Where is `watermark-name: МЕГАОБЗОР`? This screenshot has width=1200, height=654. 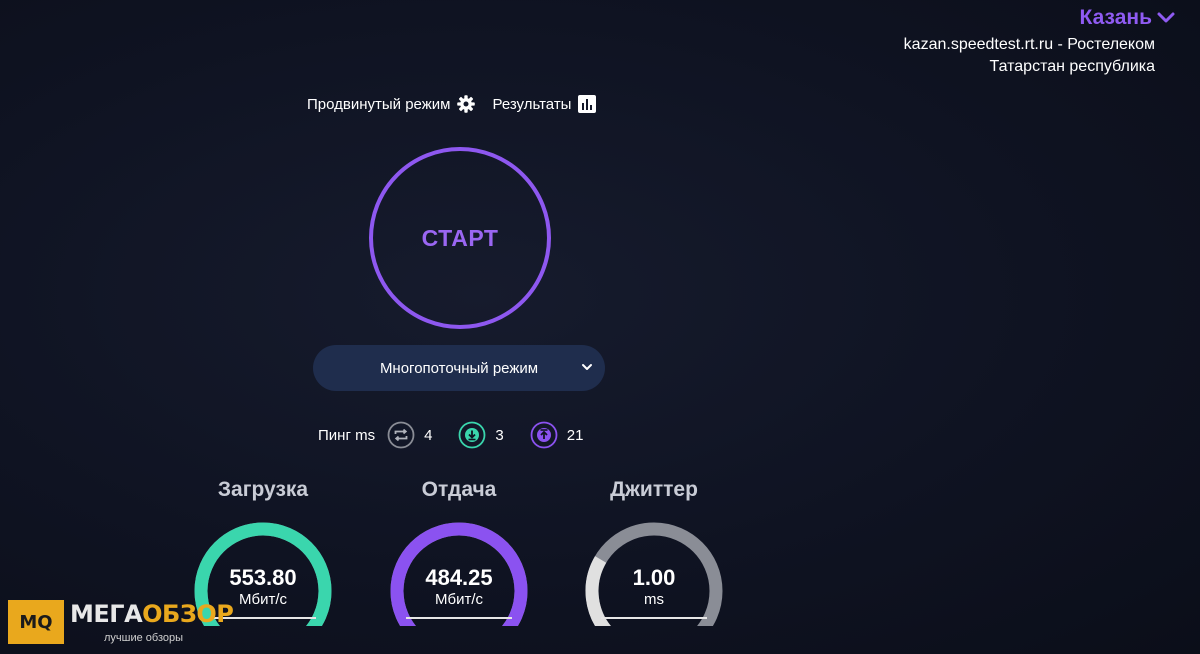 watermark-name: МЕГАОБЗОР is located at coordinates (152, 614).